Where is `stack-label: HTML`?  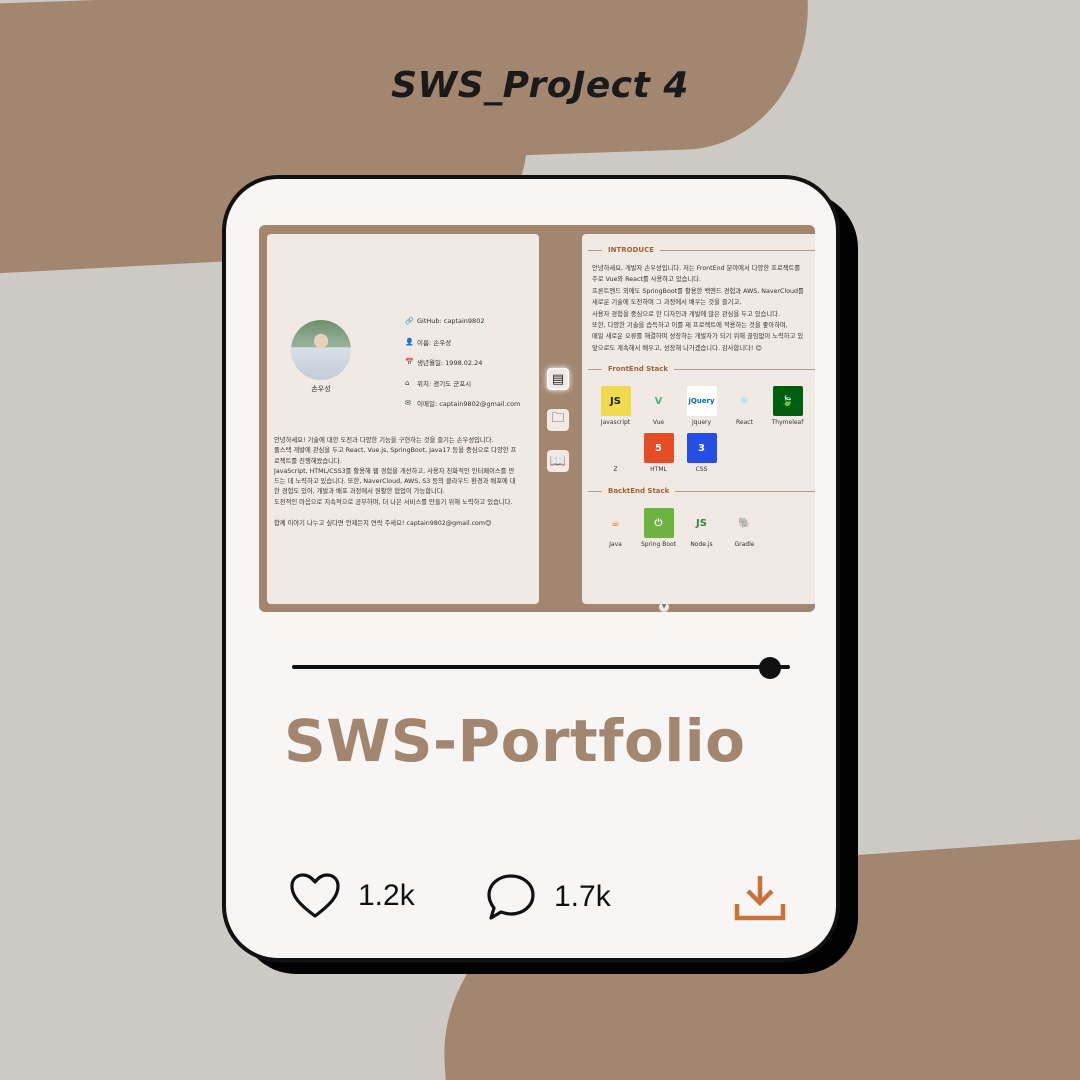
stack-label: HTML is located at coordinates (658, 470).